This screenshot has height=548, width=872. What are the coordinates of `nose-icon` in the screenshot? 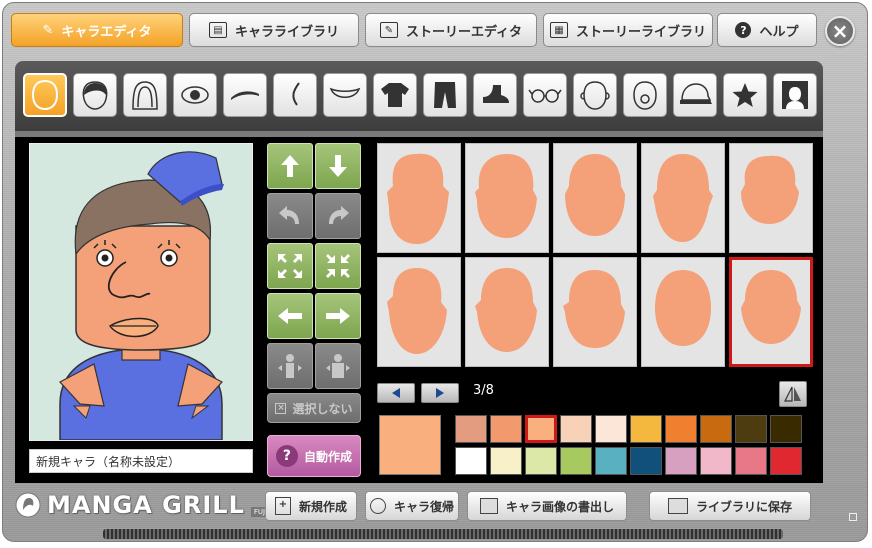 It's located at (295, 95).